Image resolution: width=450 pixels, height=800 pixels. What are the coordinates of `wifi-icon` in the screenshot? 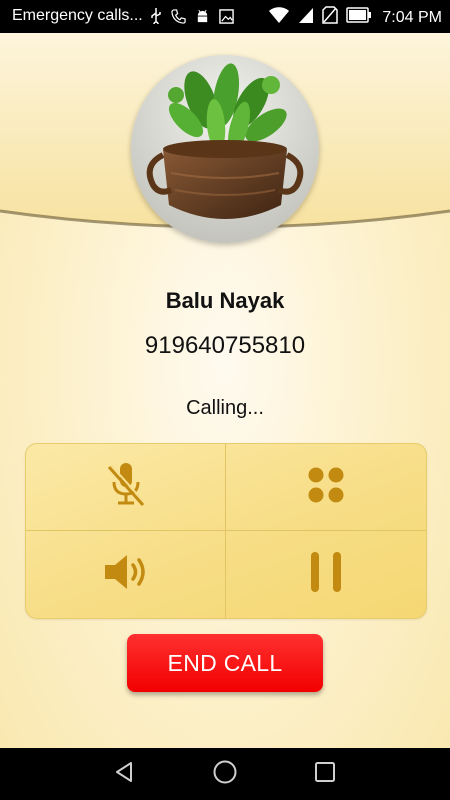 It's located at (279, 17).